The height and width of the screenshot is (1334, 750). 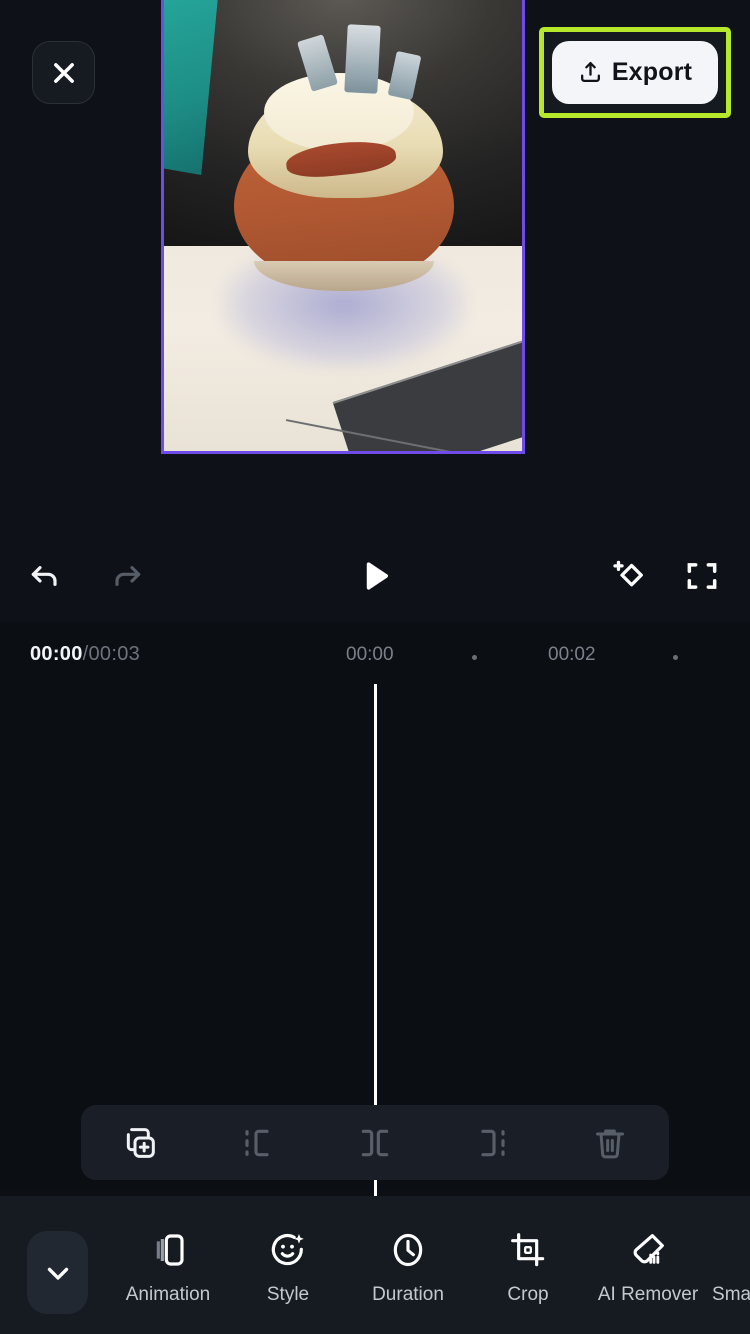 I want to click on crop-icon, so click(x=528, y=1250).